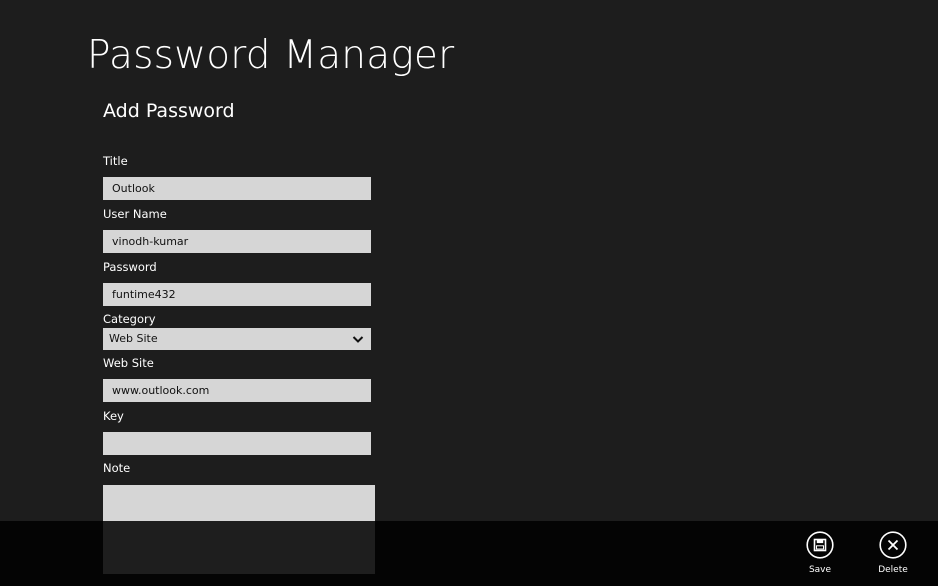 The height and width of the screenshot is (586, 938). Describe the element at coordinates (893, 570) in the screenshot. I see `delete-label: Delete` at that location.